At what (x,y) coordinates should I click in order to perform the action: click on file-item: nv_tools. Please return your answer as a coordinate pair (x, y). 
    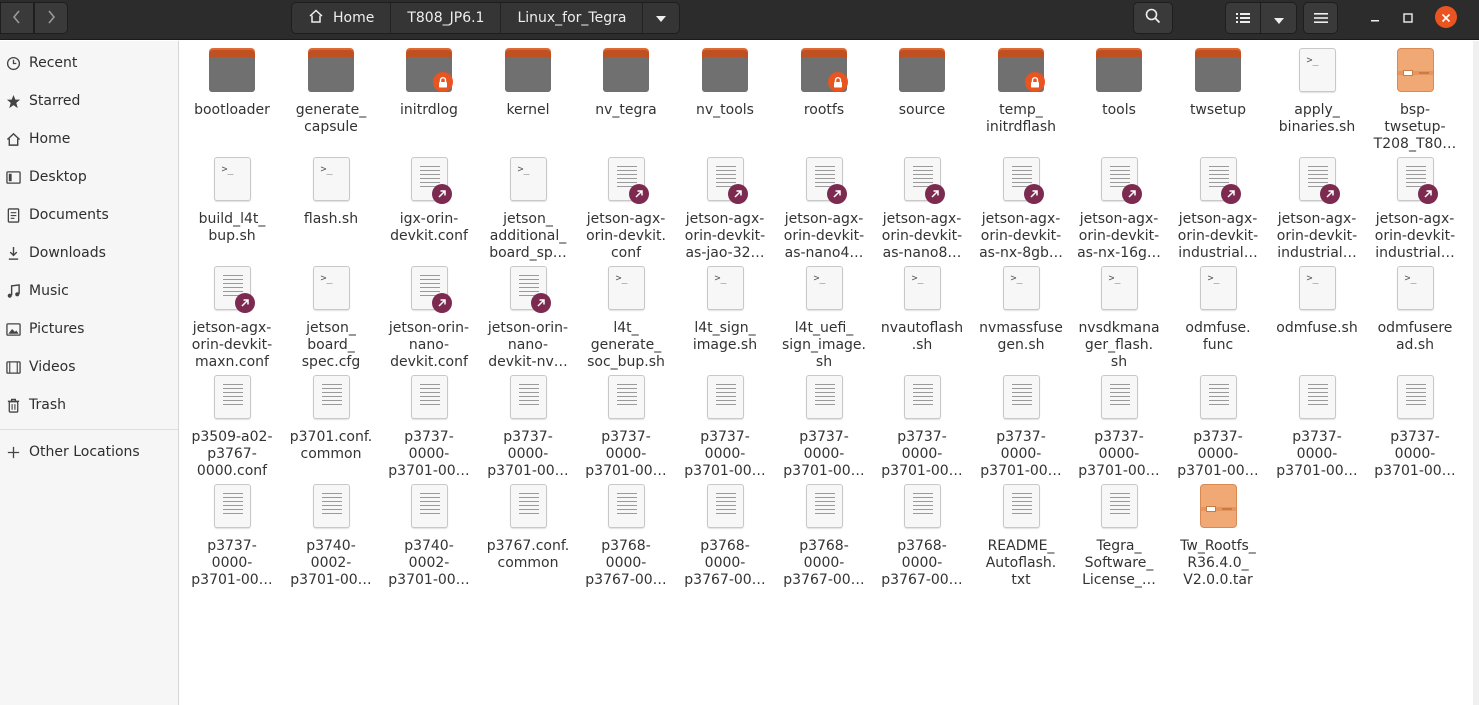
    Looking at the image, I should click on (725, 81).